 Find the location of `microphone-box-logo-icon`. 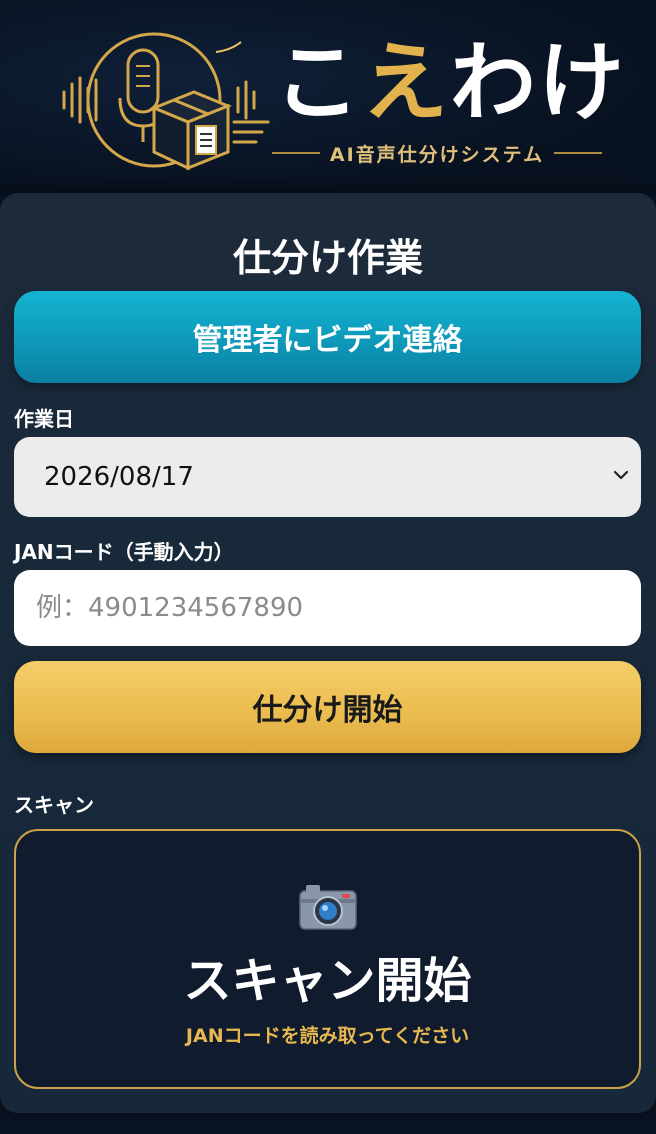

microphone-box-logo-icon is located at coordinates (166, 101).